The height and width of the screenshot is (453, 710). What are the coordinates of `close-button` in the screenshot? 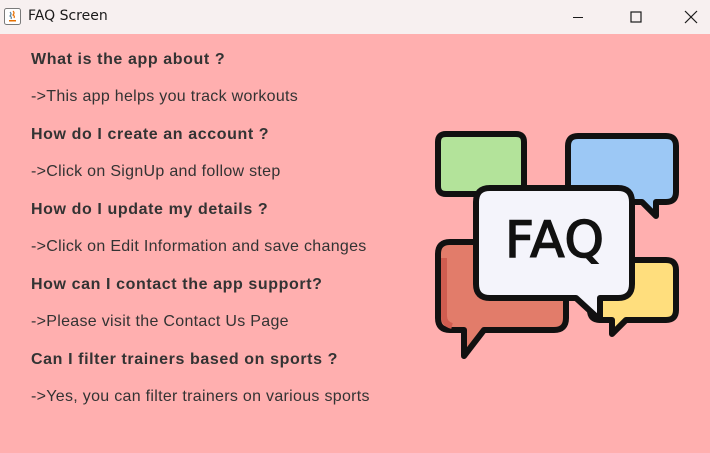 It's located at (690, 17).